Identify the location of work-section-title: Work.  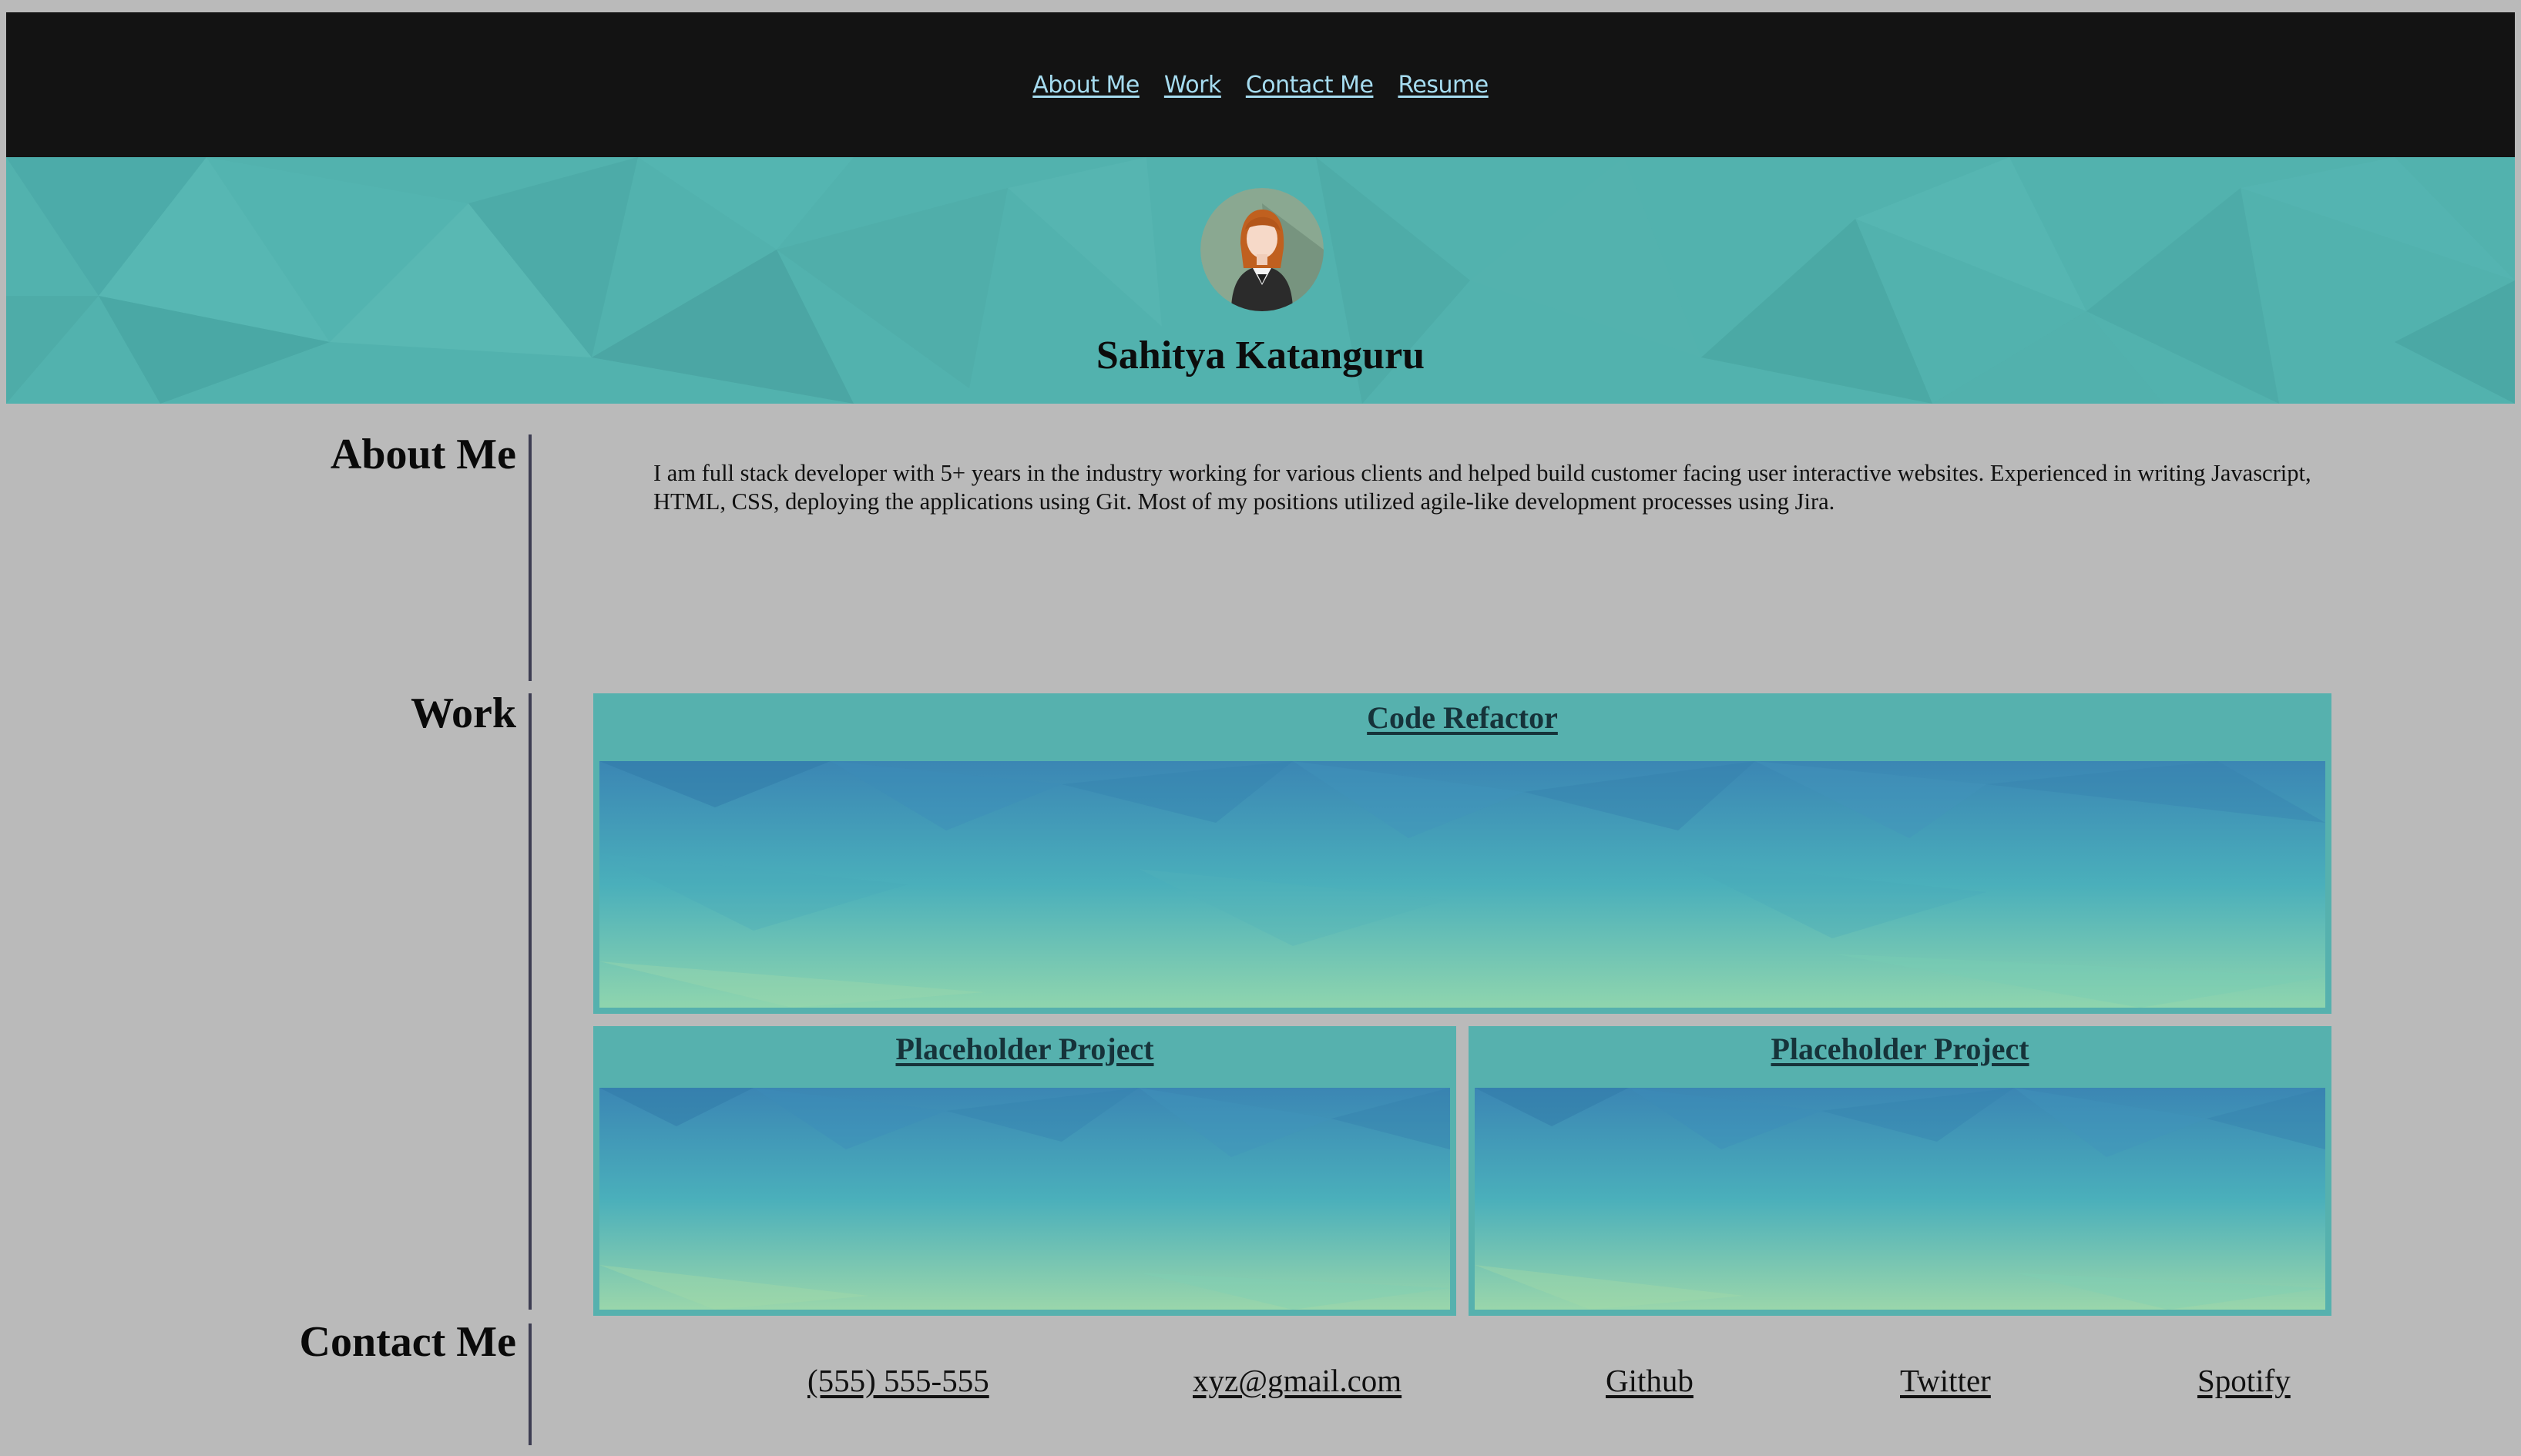
(463, 713).